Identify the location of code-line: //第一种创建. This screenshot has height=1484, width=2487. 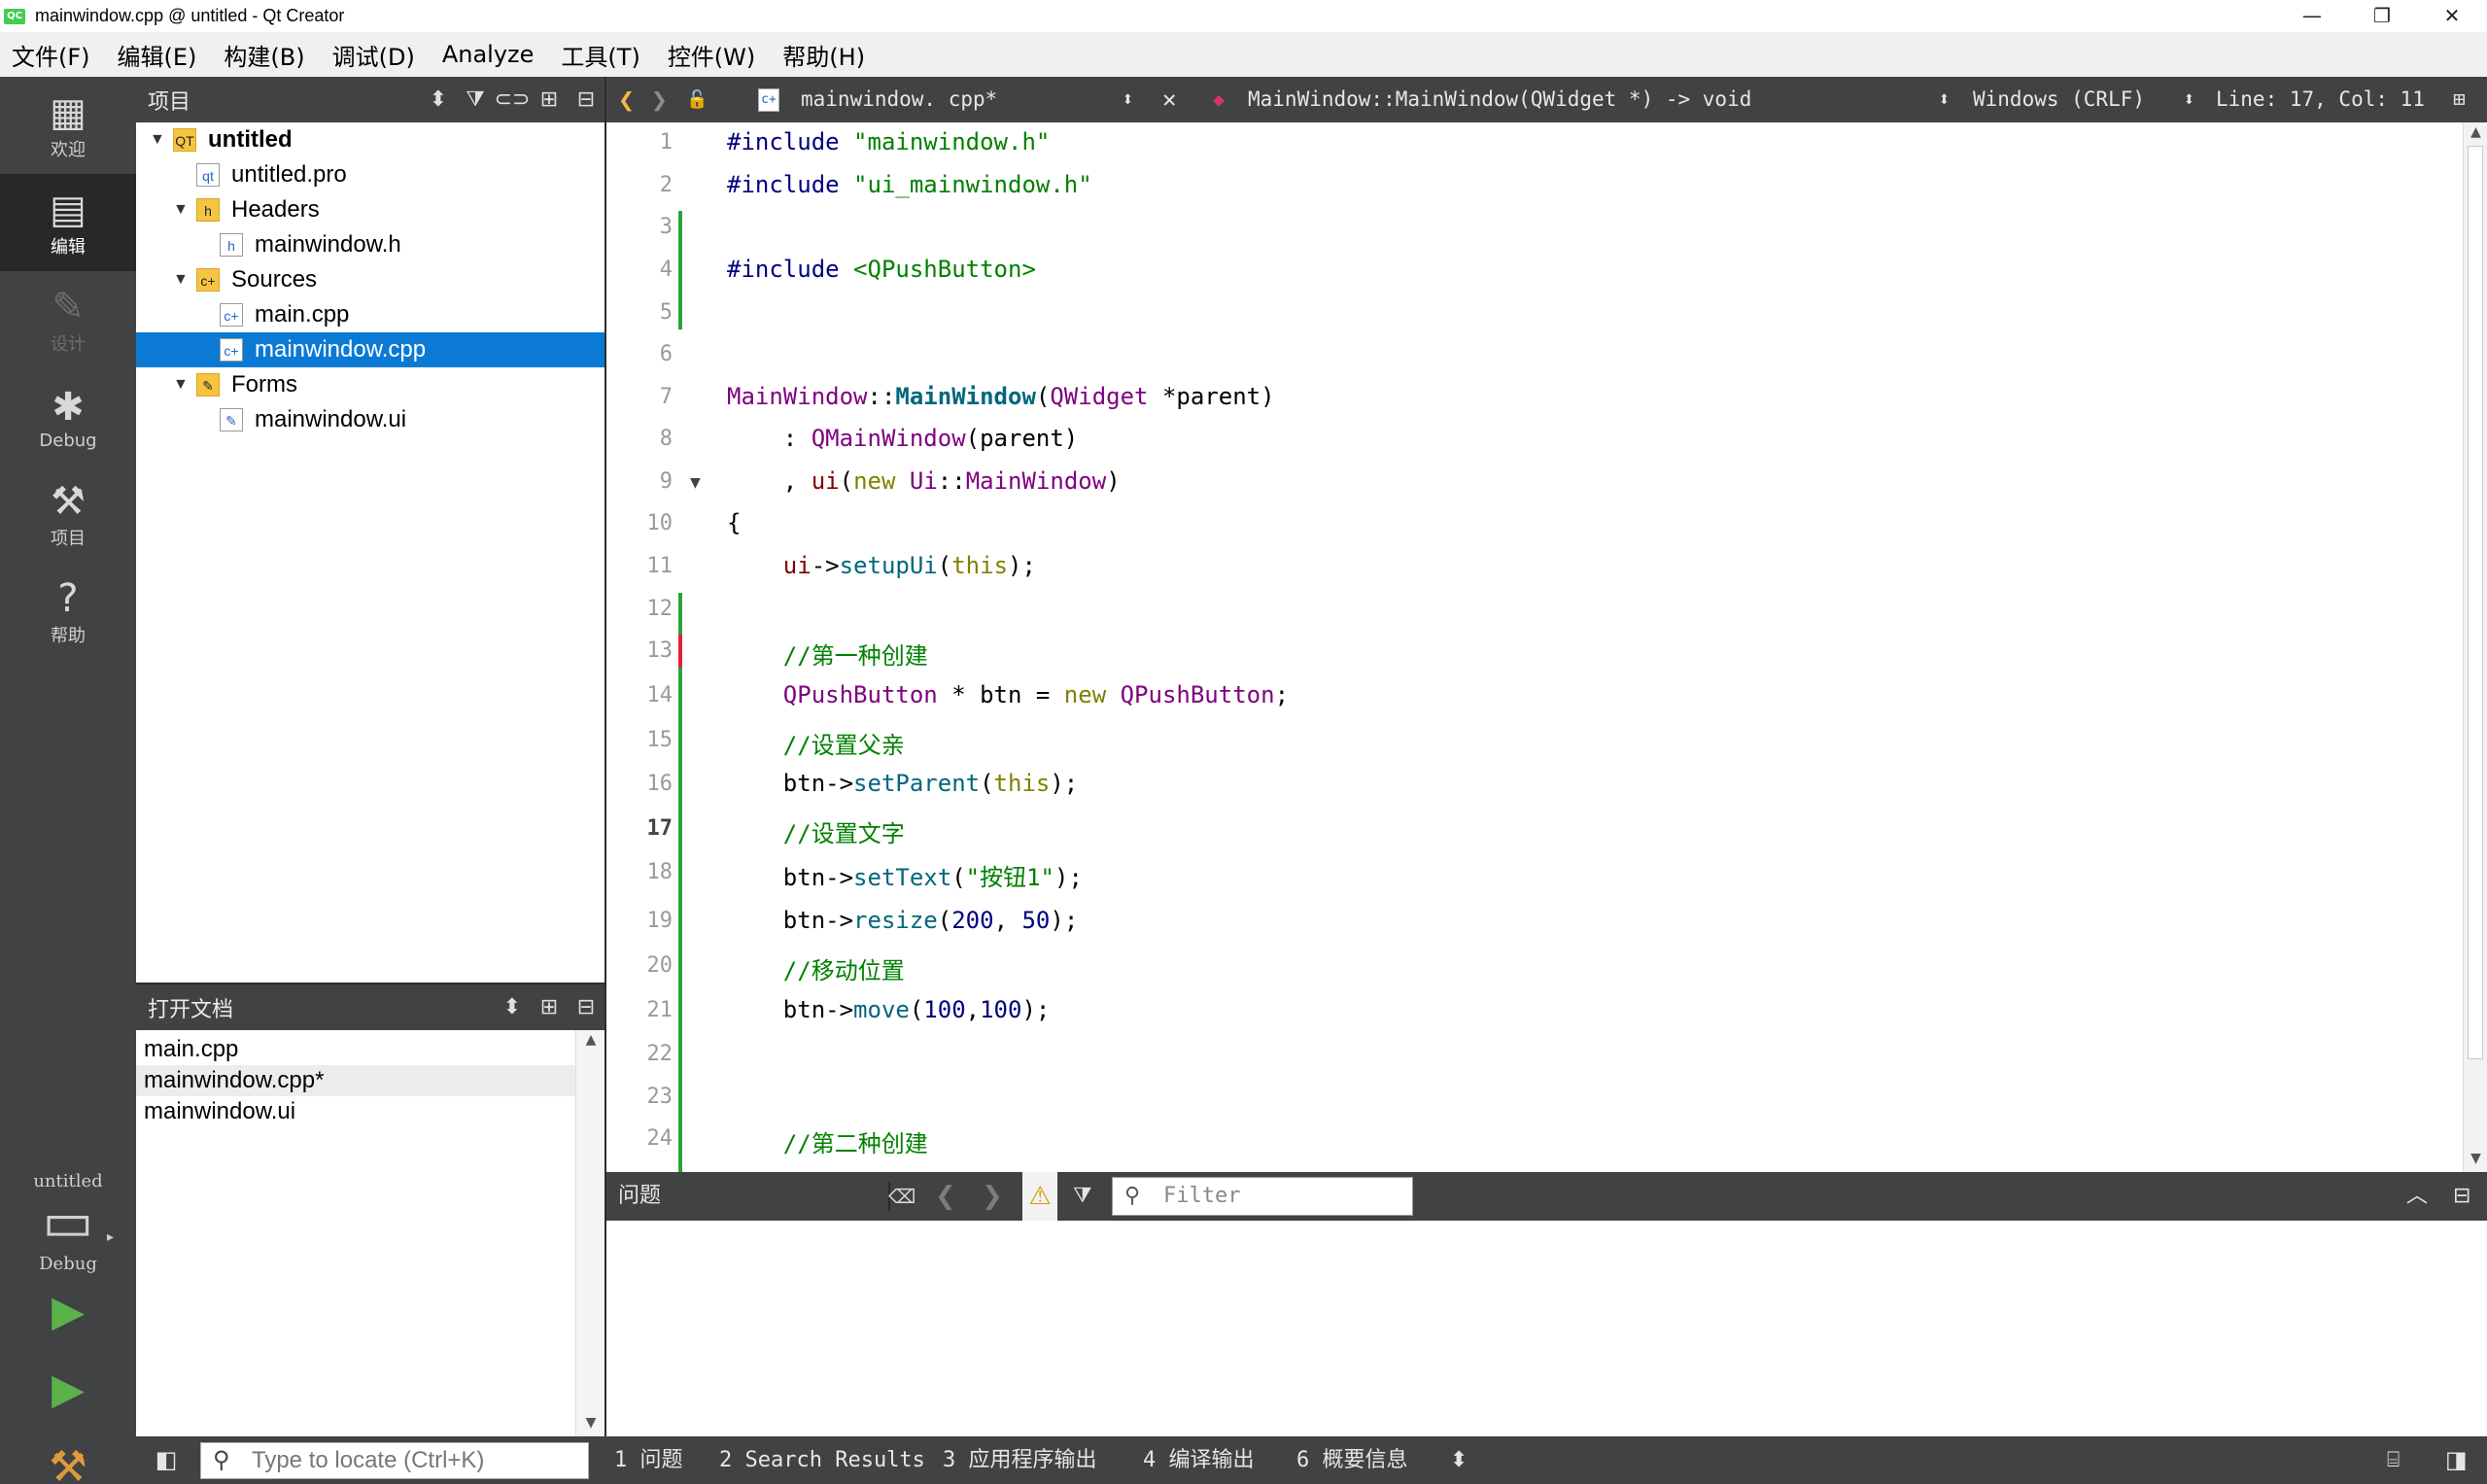
(828, 654).